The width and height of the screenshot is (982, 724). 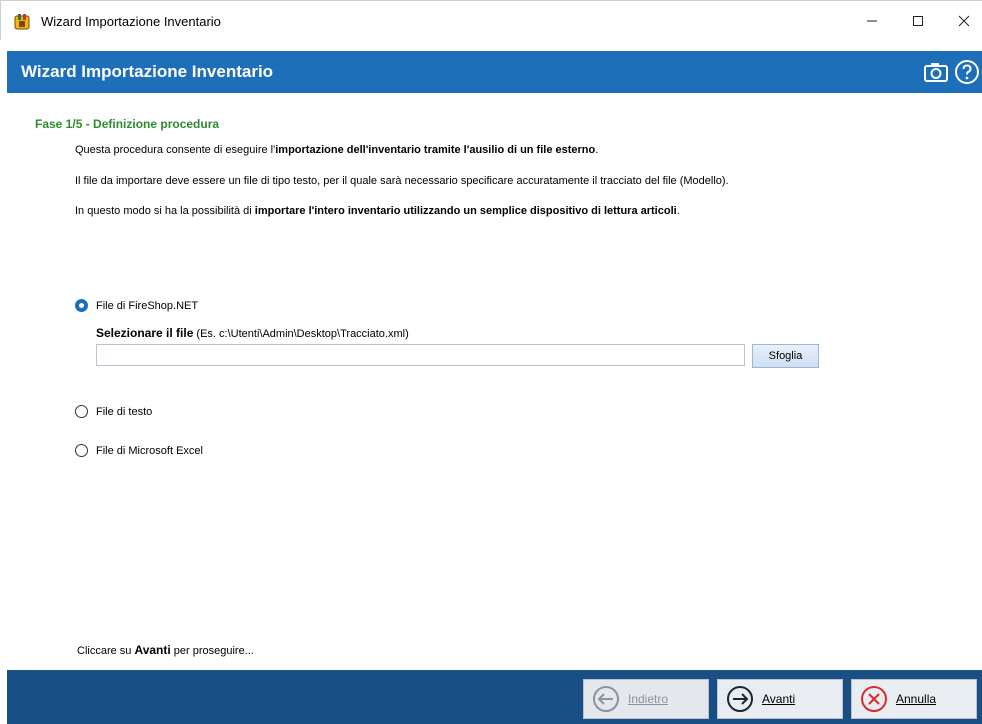 I want to click on camera-icon, so click(x=936, y=72).